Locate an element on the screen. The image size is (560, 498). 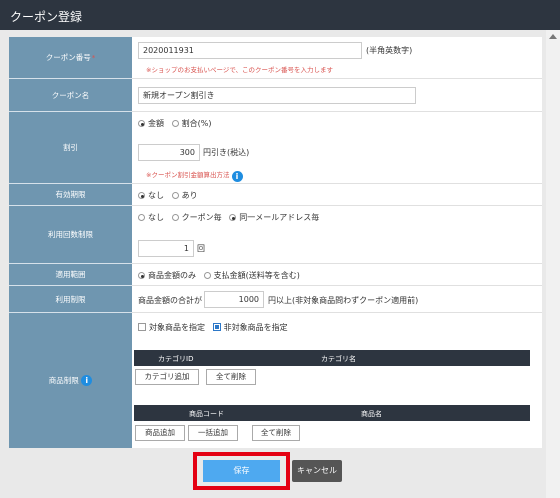
coupon-code-note: (半角英数字) is located at coordinates (389, 50).